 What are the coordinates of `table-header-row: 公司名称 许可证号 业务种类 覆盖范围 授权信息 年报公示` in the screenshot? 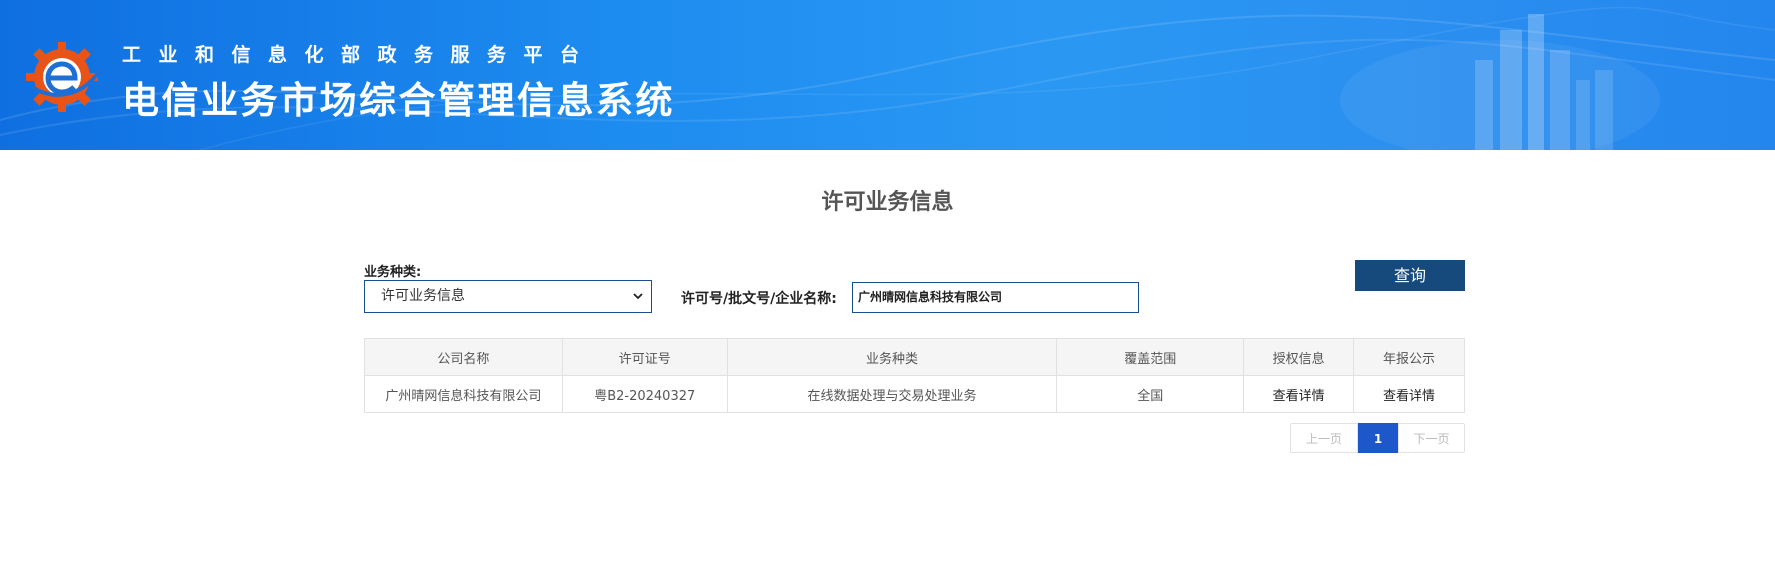 It's located at (914, 357).